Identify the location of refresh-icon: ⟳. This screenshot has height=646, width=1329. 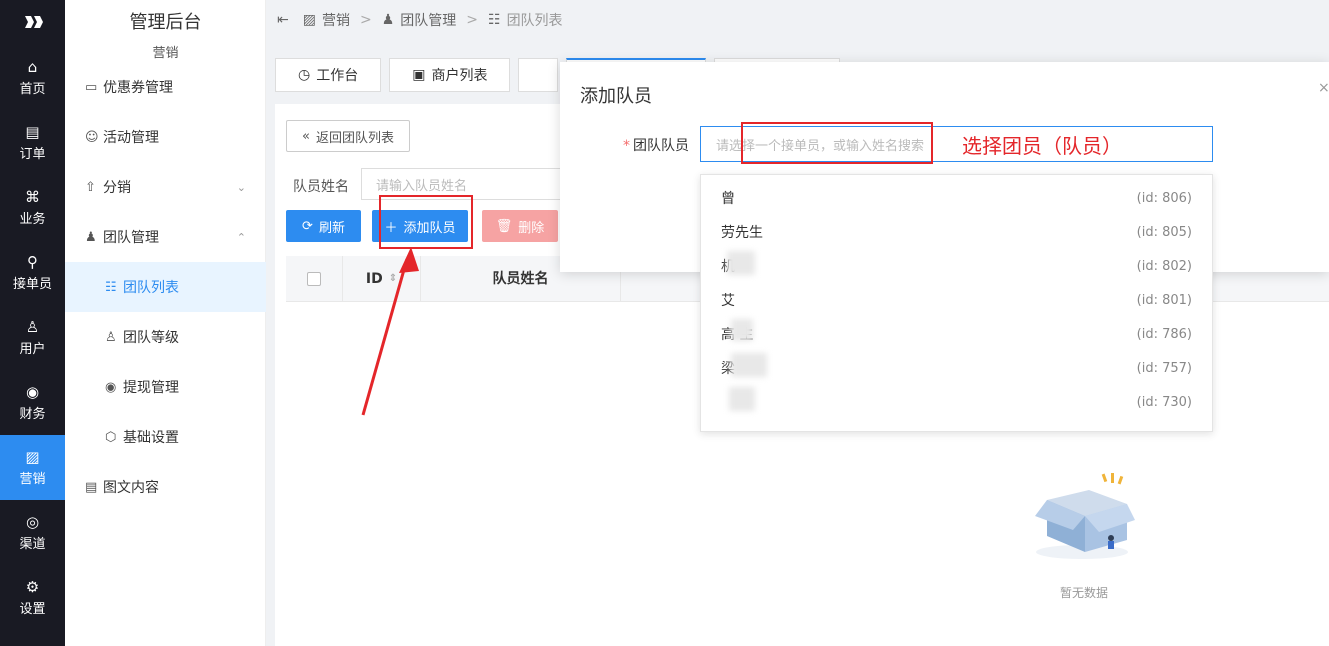
(307, 226).